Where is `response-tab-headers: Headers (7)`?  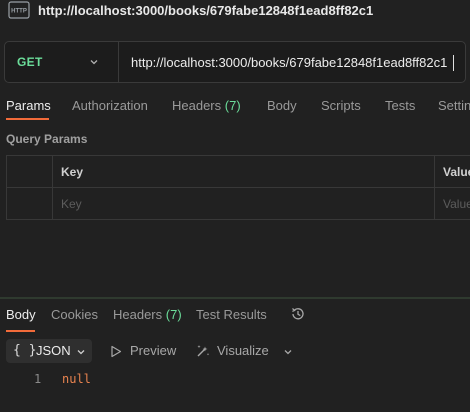 response-tab-headers: Headers (7) is located at coordinates (147, 314).